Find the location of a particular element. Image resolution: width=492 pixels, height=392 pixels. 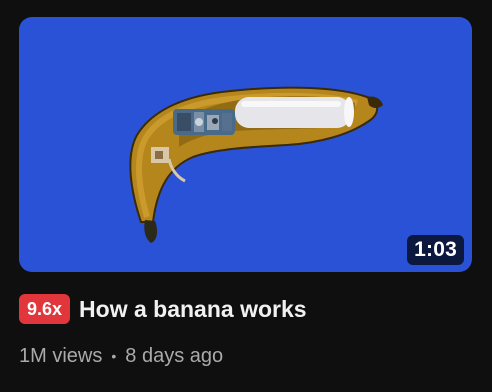

view-count: 1M views is located at coordinates (61, 356).